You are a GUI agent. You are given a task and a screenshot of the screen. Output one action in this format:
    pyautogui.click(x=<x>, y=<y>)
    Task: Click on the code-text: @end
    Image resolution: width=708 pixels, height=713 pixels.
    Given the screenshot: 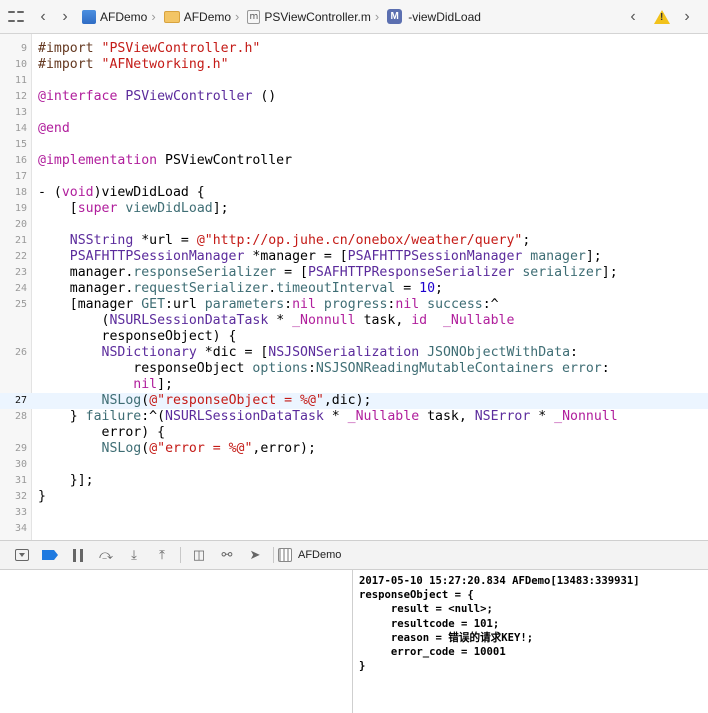 What is the action you would take?
    pyautogui.click(x=54, y=129)
    